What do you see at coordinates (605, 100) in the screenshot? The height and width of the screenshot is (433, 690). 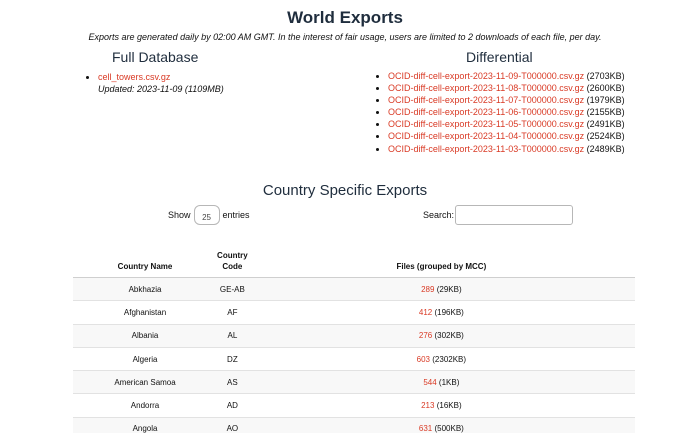 I see `diff-file-size: (1979KB)` at bounding box center [605, 100].